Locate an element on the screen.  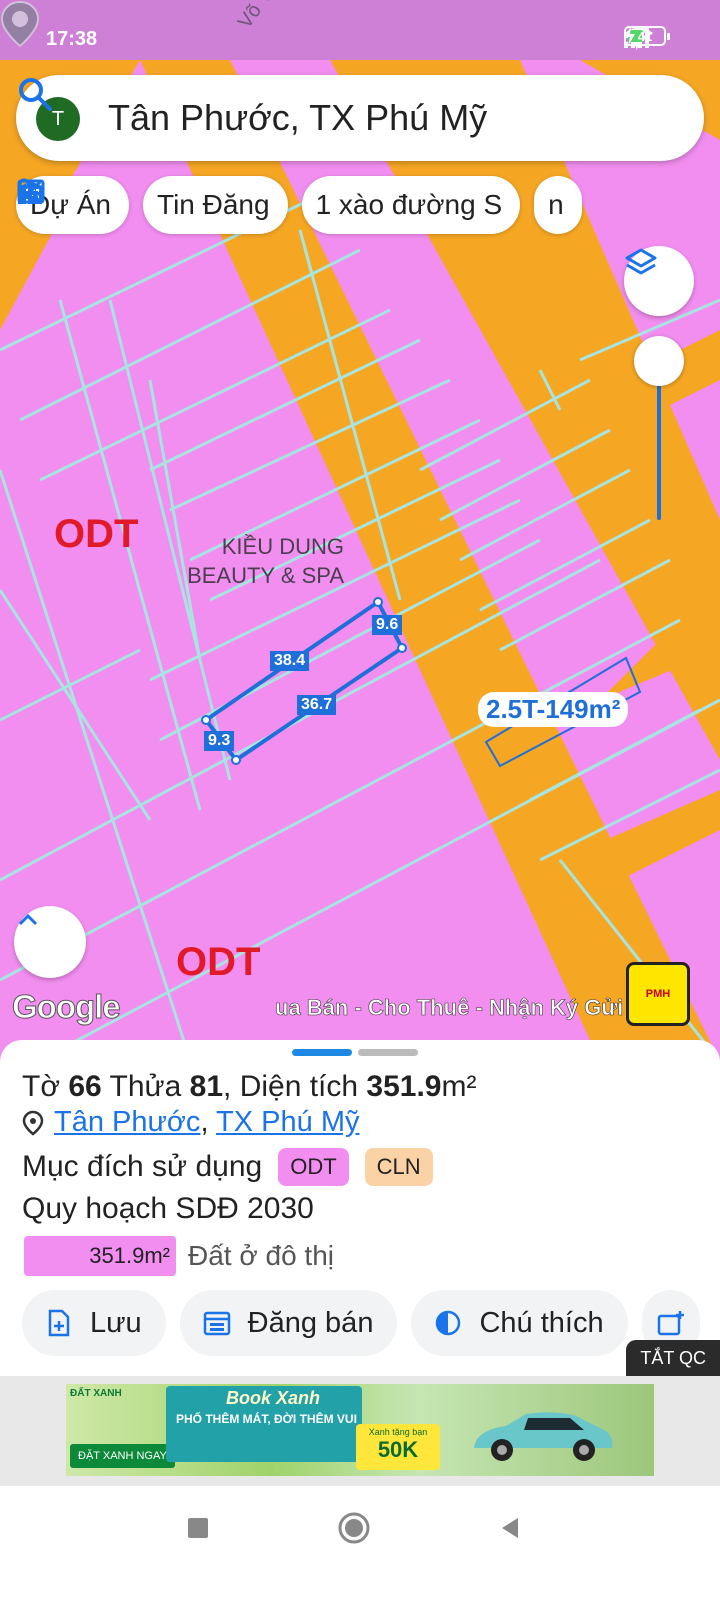
sheet-handle is located at coordinates (355, 1052).